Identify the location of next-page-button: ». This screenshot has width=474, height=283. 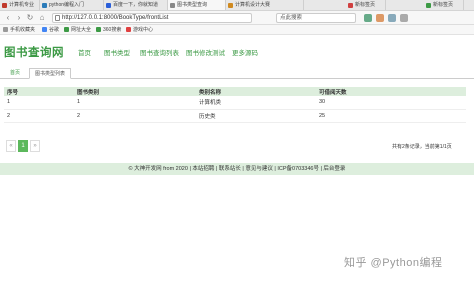
(35, 146).